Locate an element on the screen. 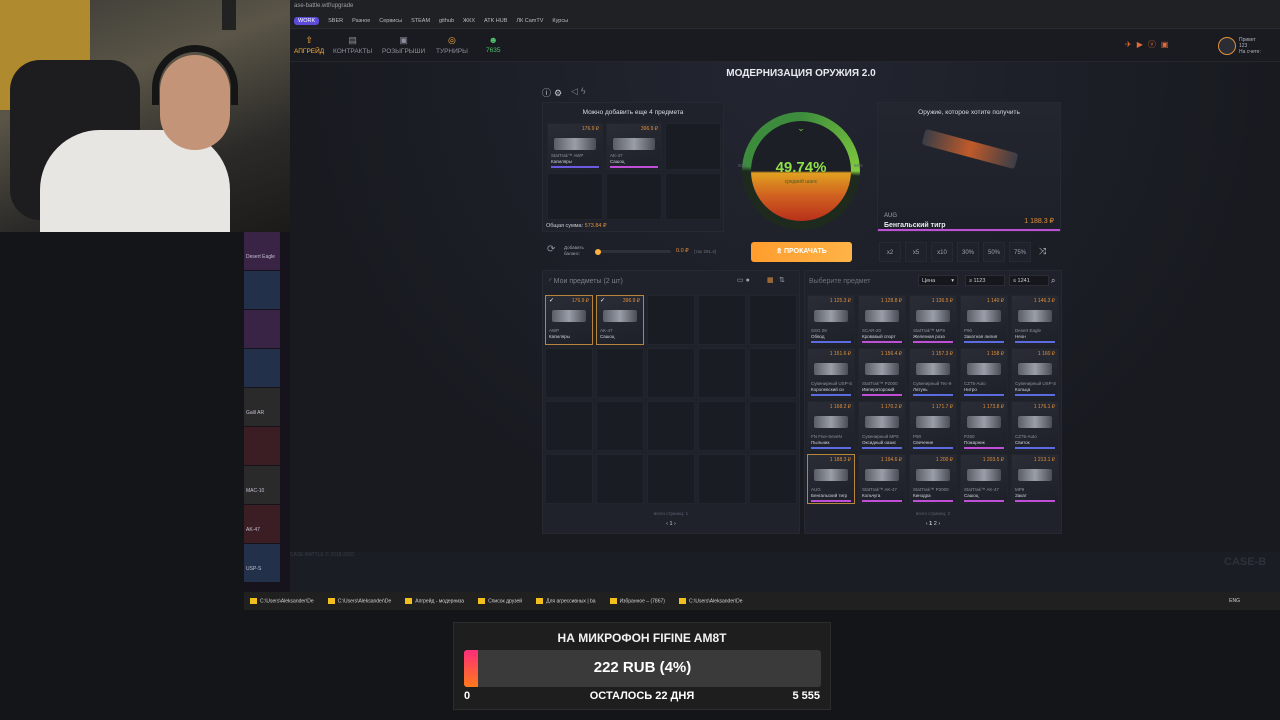 The image size is (1280, 720). balance-slider is located at coordinates (633, 251).